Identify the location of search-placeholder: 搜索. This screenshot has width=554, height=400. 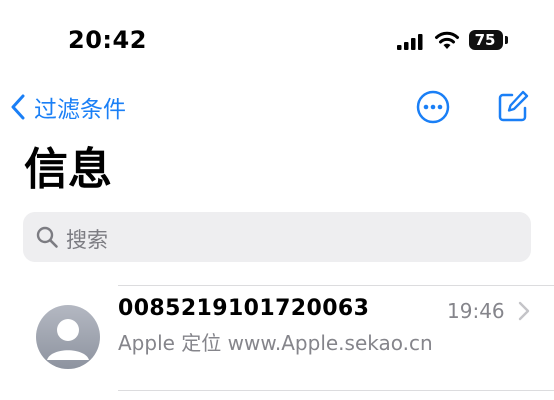
(87, 240).